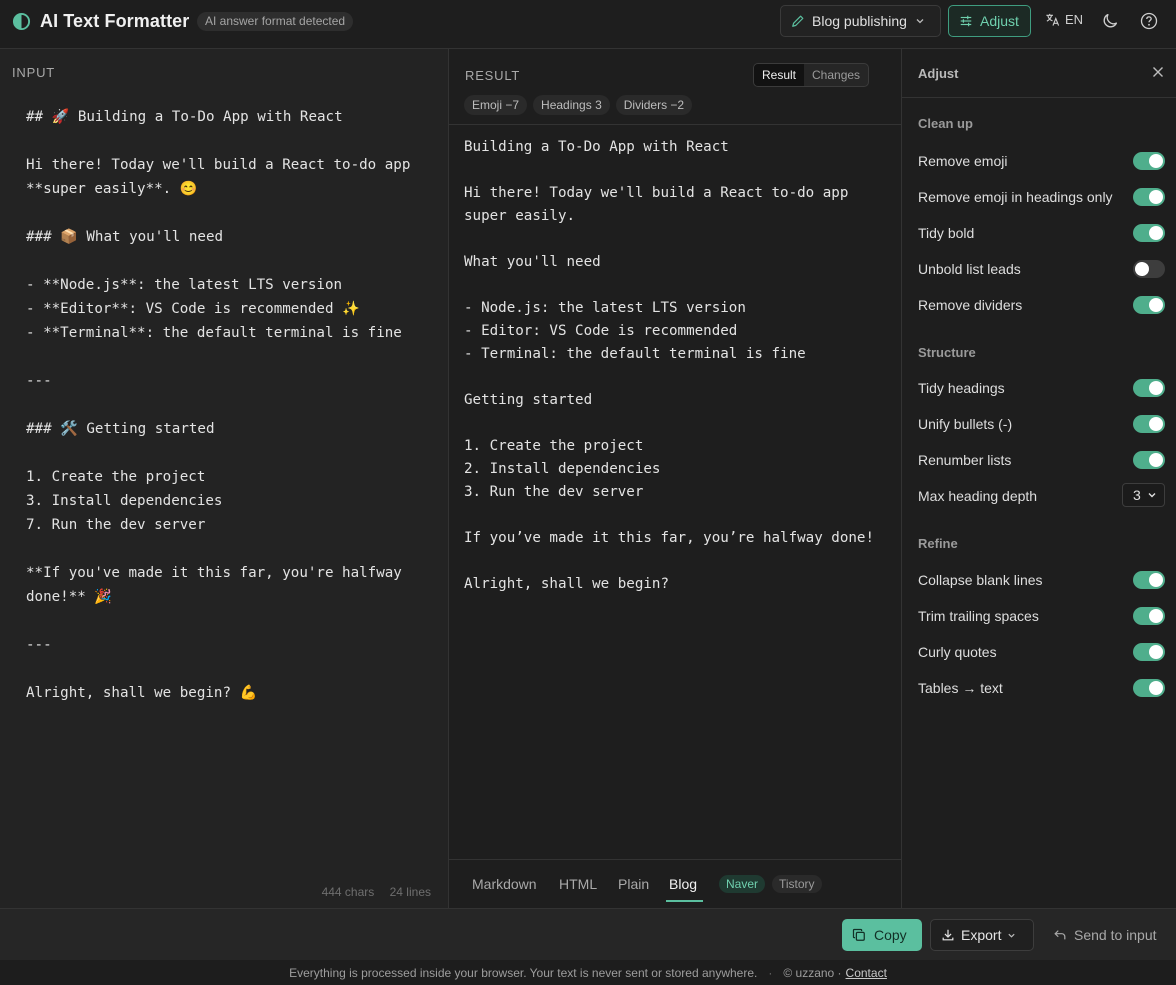  What do you see at coordinates (890, 935) in the screenshot?
I see `copy-label: Copy` at bounding box center [890, 935].